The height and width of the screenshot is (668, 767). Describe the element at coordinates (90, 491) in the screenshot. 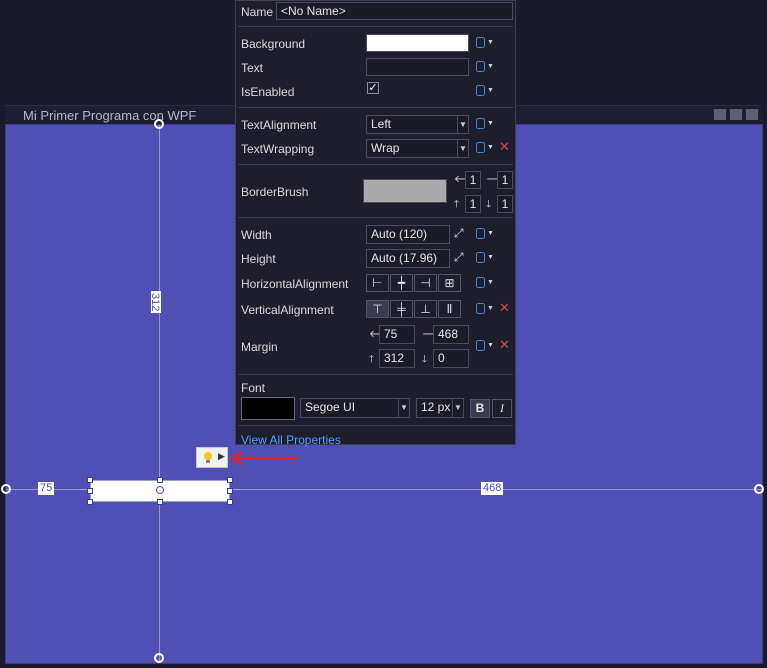

I see `resize-handle-l` at that location.